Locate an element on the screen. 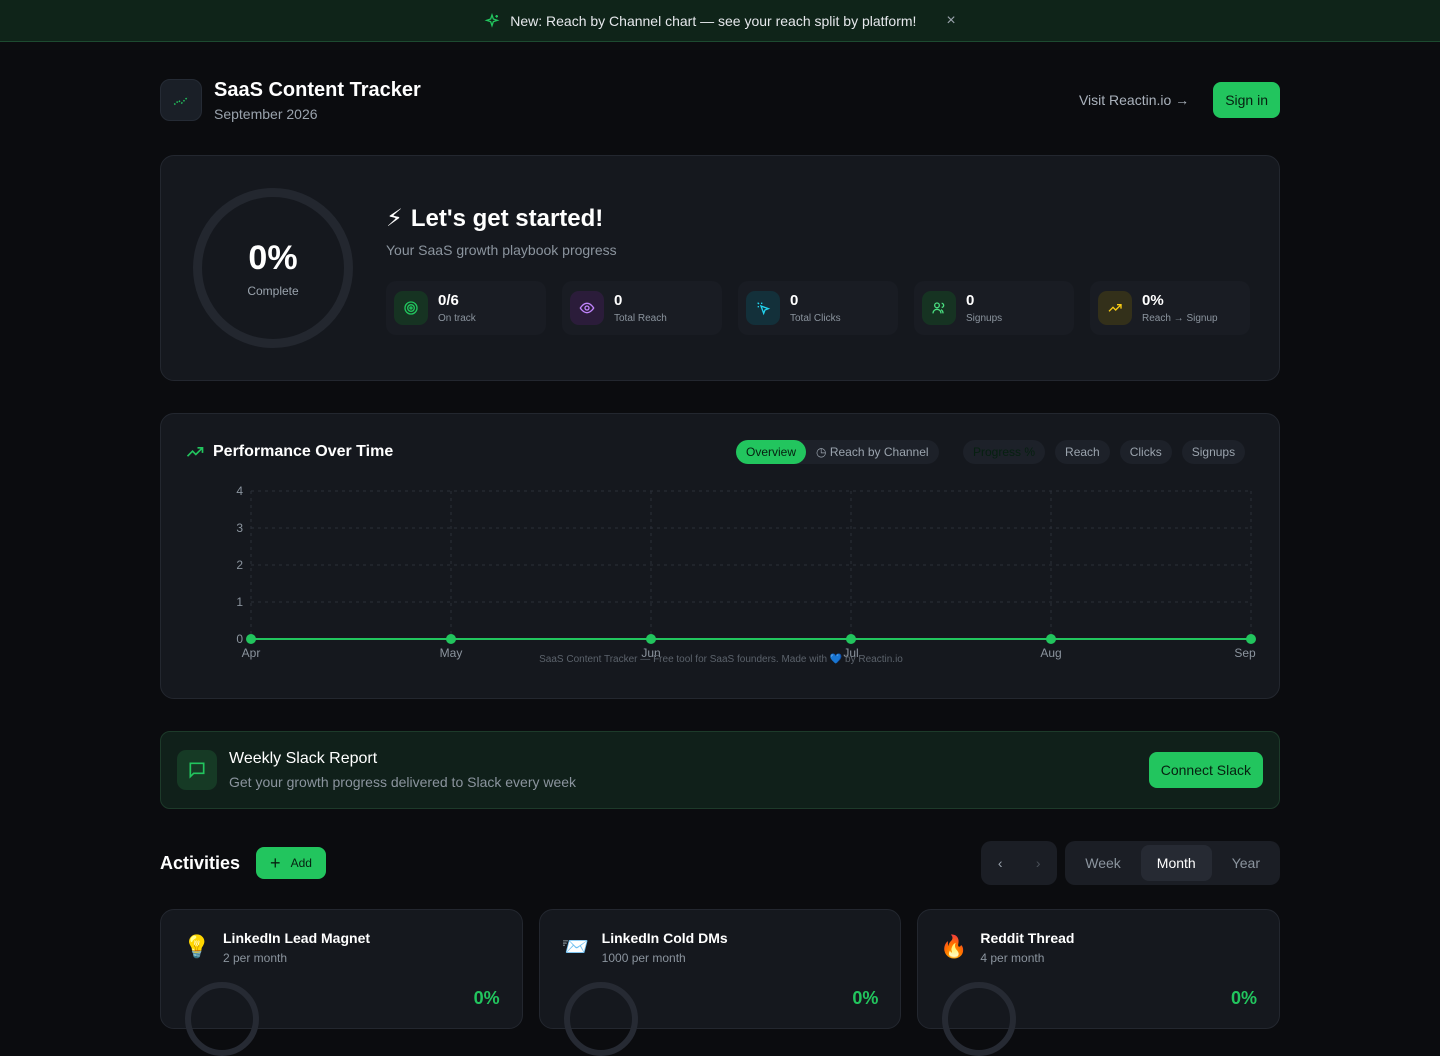  app-title: SaaS Content Tracker is located at coordinates (317, 89).